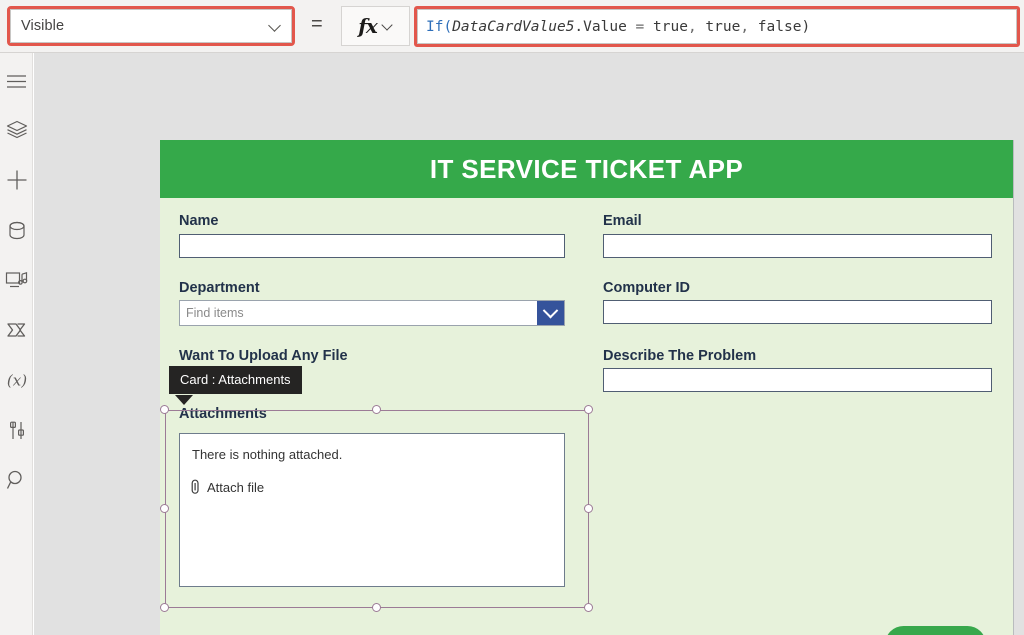  I want to click on formula-token-close-paren: ), so click(806, 26).